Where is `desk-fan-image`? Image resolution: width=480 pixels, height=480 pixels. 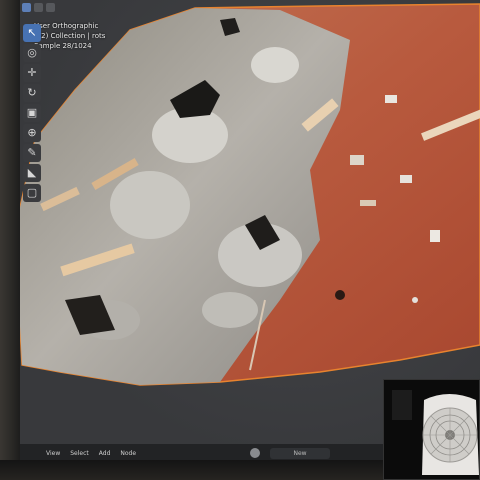 desk-fan-image is located at coordinates (431, 429).